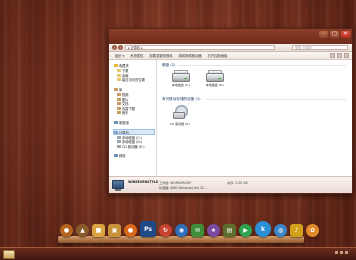 Image resolution: width=356 pixels, height=260 pixels. Describe the element at coordinates (134, 138) in the screenshot. I see `computer-group: 计算机 本地磁盘 (C:) 本地磁盘 (D:) CD 驱动器 (E:)` at that location.